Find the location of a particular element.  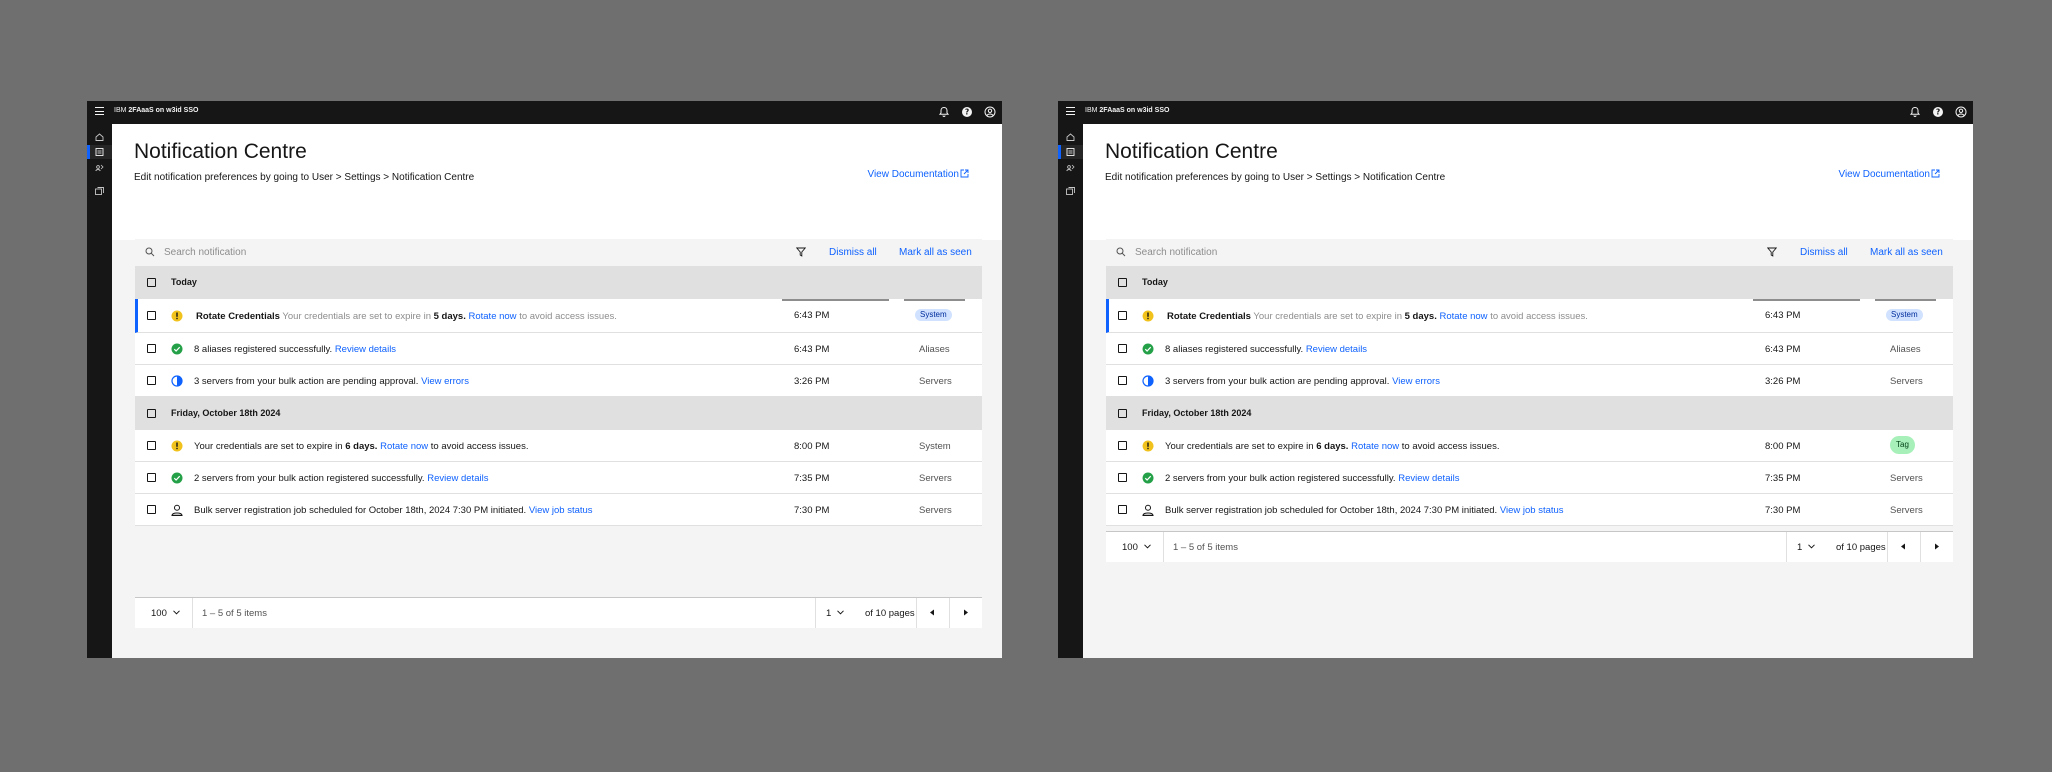

checkmark-icon is located at coordinates (177, 349).